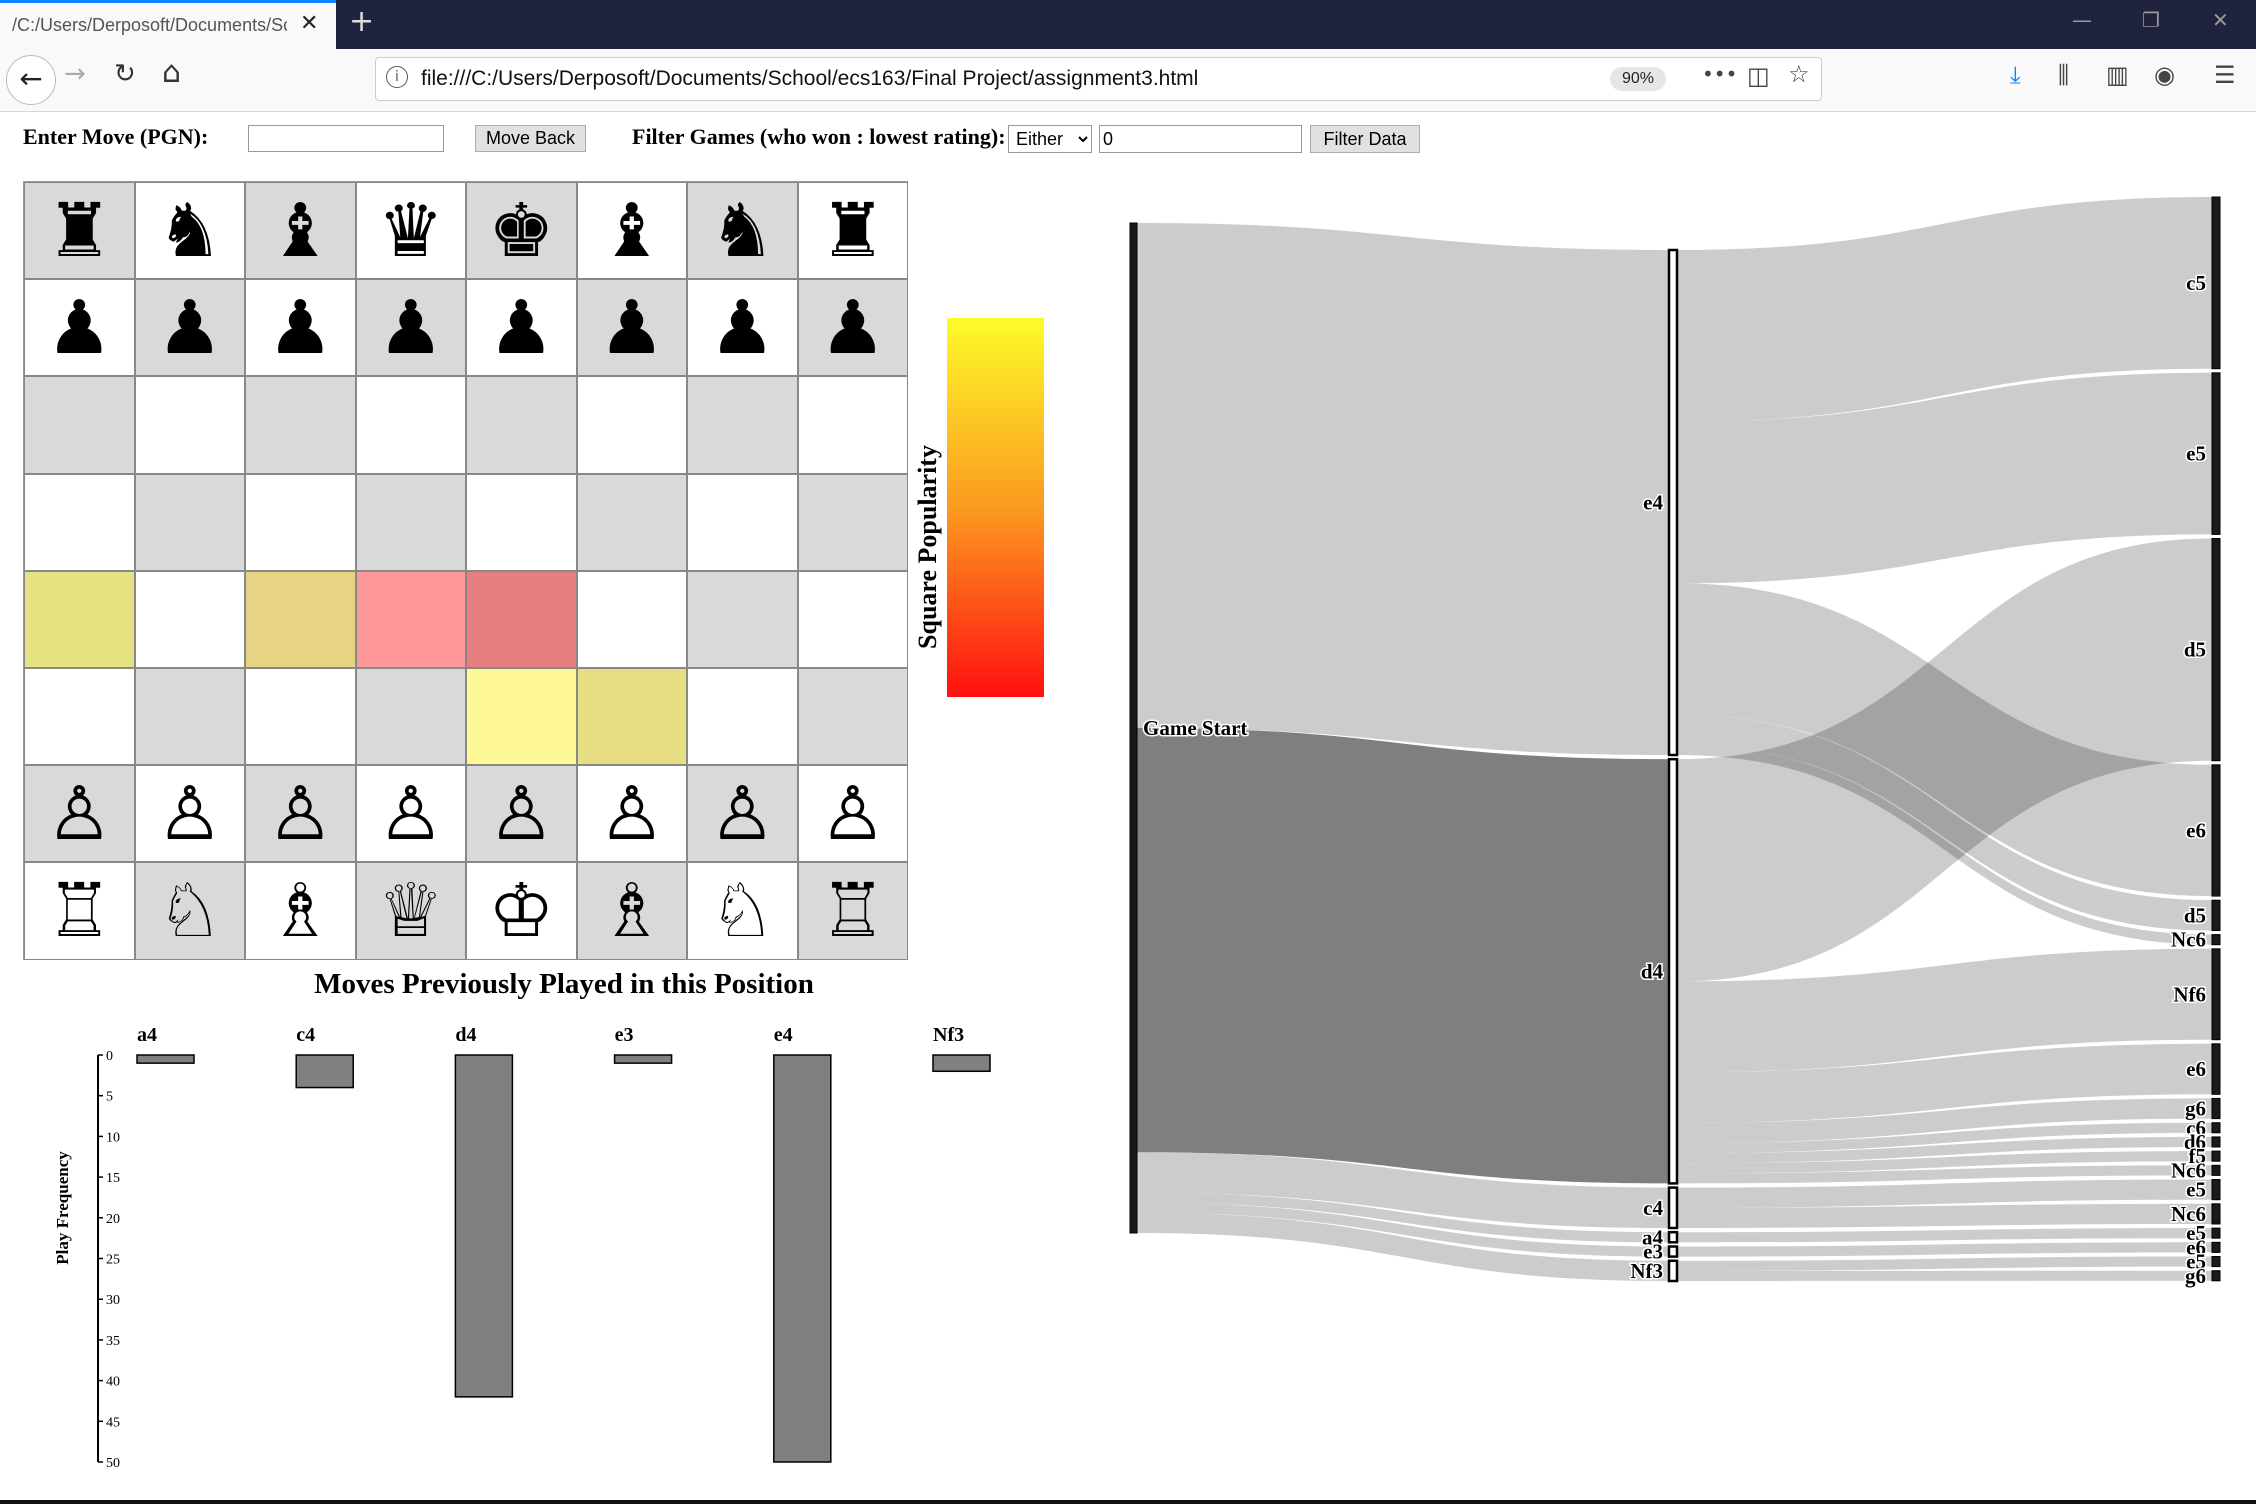 This screenshot has height=1504, width=2256. What do you see at coordinates (1195, 728) in the screenshot?
I see `node-label-gs: Game Start` at bounding box center [1195, 728].